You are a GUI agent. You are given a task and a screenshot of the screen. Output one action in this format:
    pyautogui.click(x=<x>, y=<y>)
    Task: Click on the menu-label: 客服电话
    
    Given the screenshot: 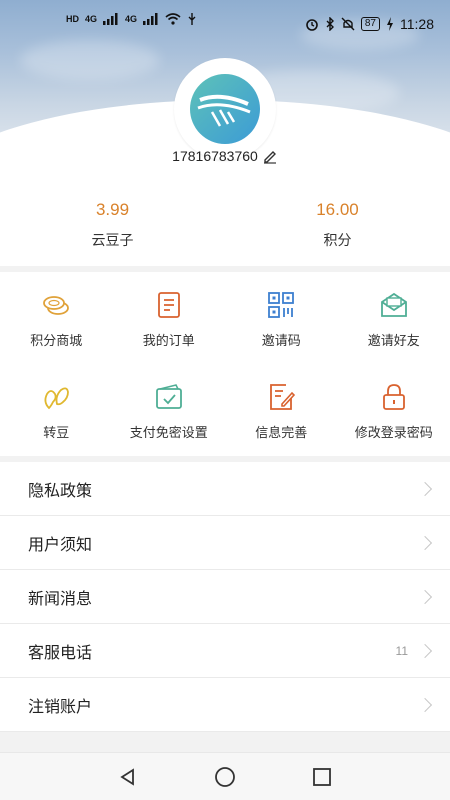 What is the action you would take?
    pyautogui.click(x=60, y=653)
    